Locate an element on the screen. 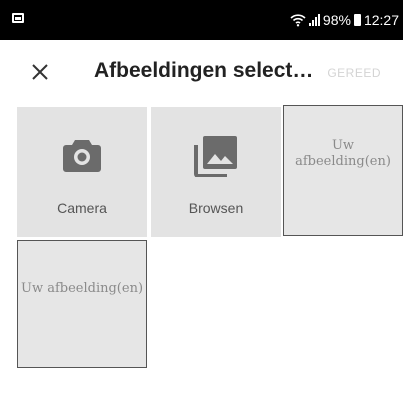  camera-tile: Camera is located at coordinates (82, 172).